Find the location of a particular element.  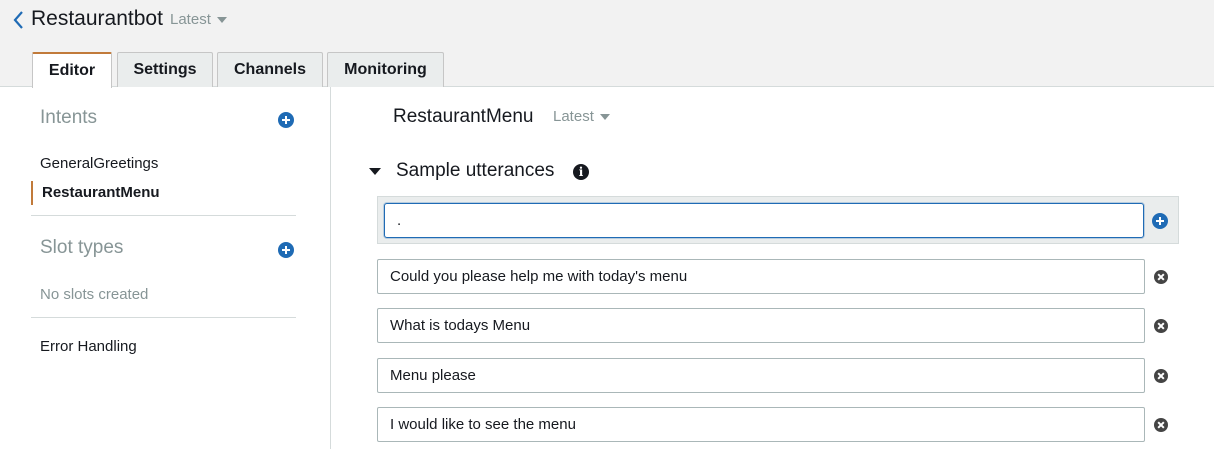

tab-editor: Editor is located at coordinates (72, 70).